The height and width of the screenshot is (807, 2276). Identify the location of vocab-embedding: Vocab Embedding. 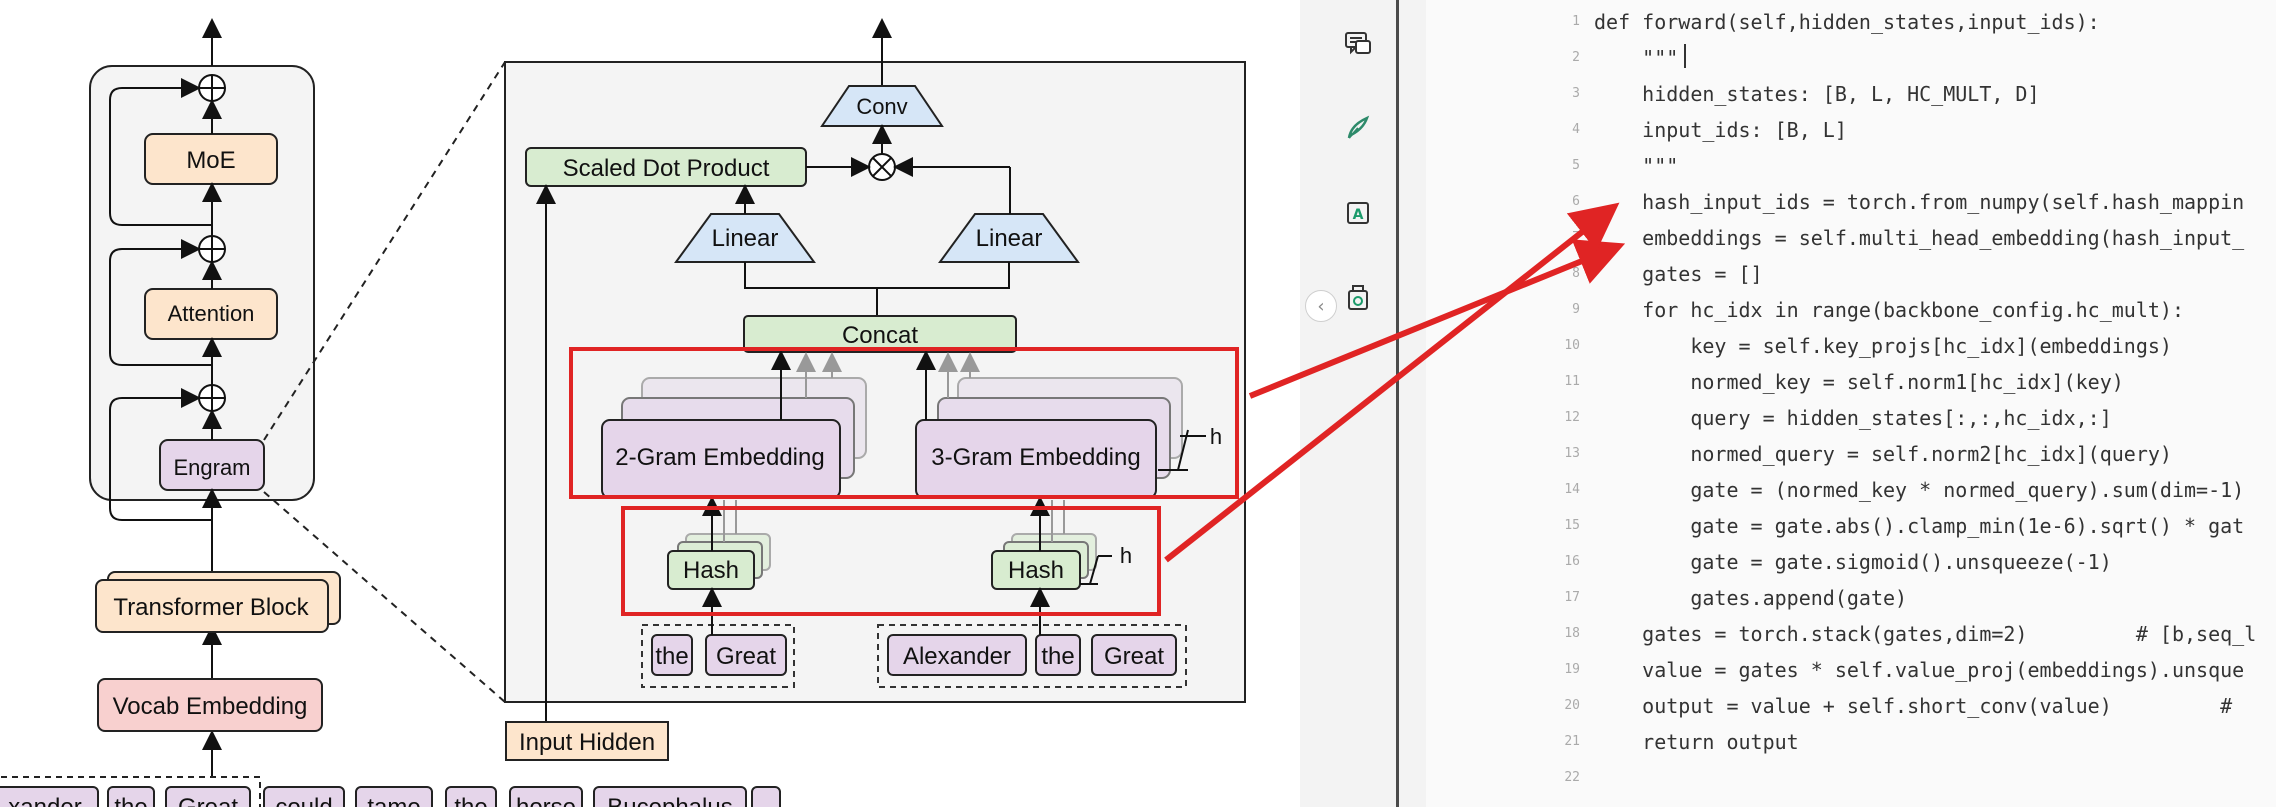
(210, 705).